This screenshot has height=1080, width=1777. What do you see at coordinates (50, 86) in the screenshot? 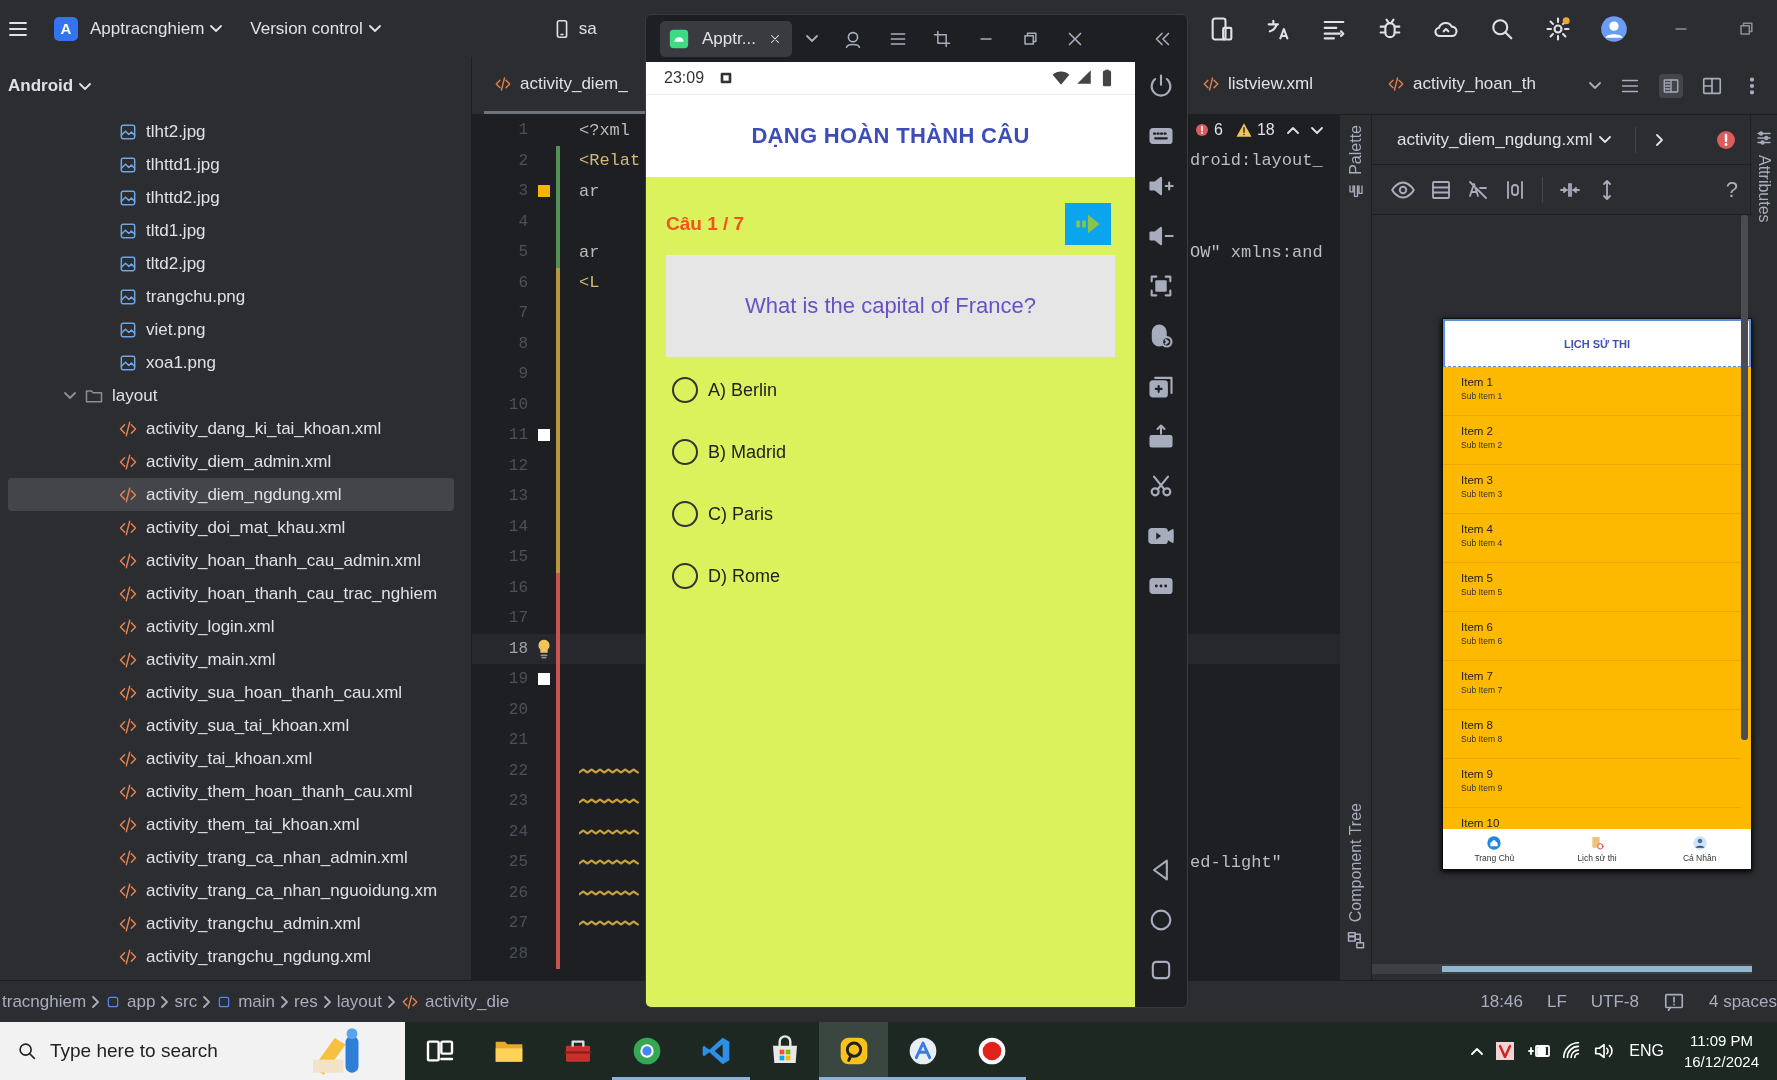
I see `view-selector: Android` at bounding box center [50, 86].